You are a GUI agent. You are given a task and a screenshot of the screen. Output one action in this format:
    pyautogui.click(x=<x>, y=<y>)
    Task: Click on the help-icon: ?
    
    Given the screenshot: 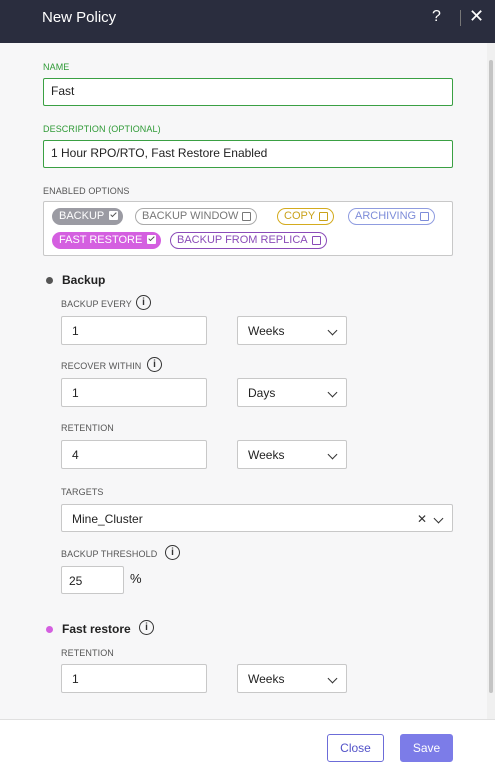 What is the action you would take?
    pyautogui.click(x=436, y=17)
    